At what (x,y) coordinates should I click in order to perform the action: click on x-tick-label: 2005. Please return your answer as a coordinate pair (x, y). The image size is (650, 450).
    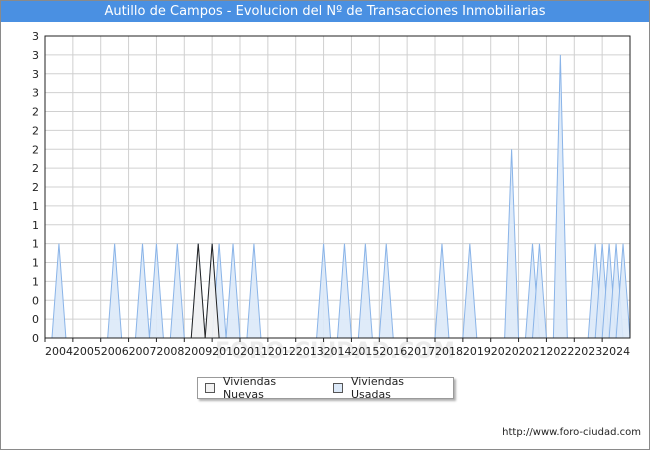
    Looking at the image, I should click on (87, 351).